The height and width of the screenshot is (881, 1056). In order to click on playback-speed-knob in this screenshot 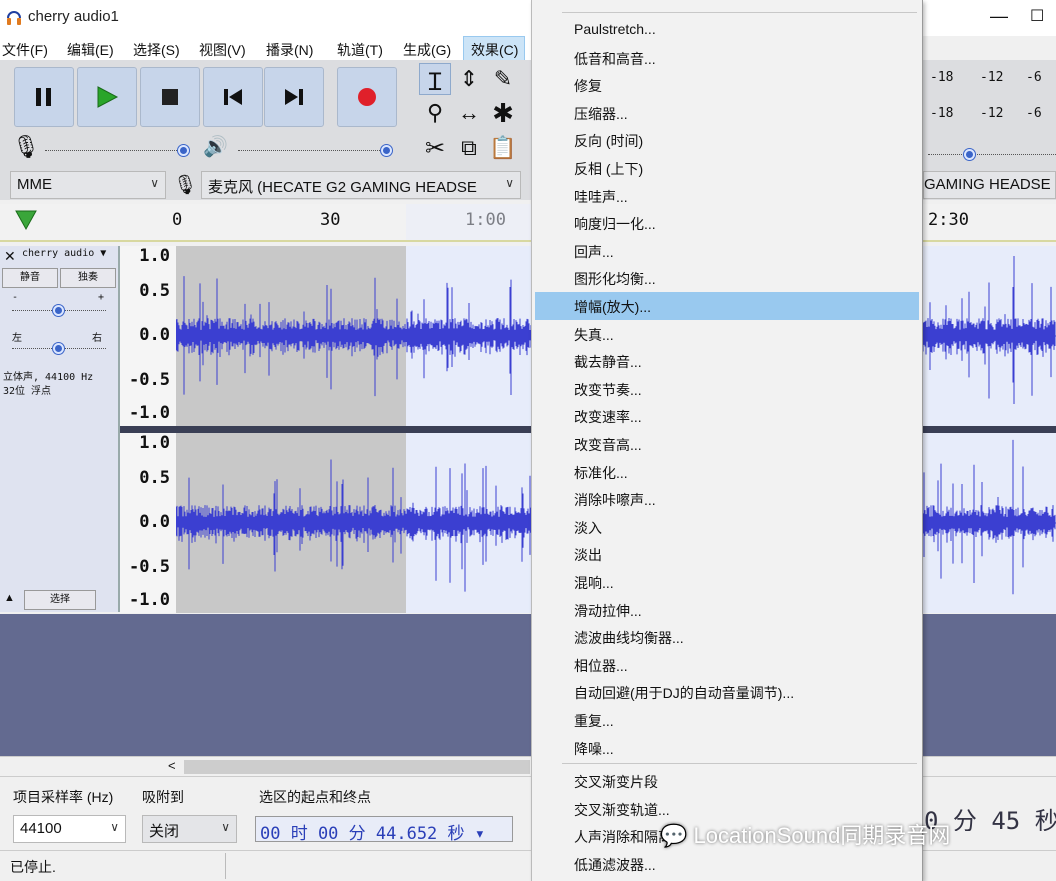, I will do `click(969, 154)`.